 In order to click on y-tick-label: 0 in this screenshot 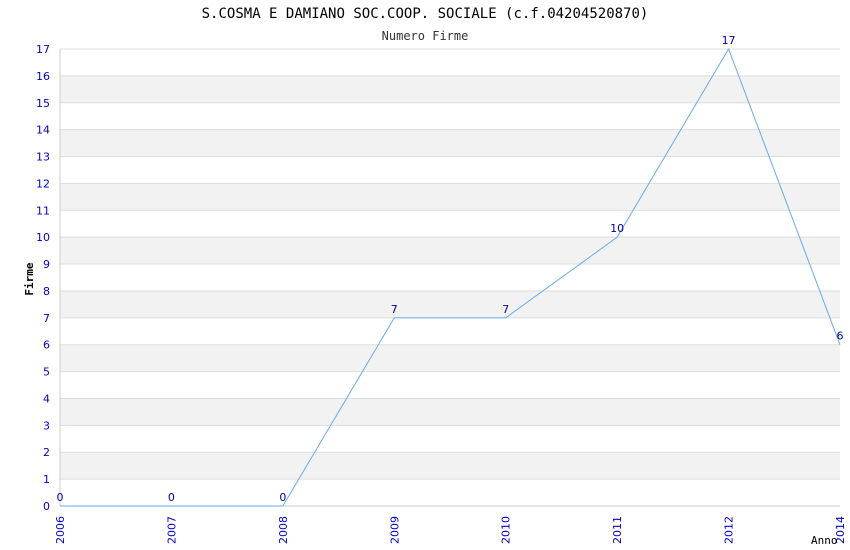, I will do `click(46, 506)`.